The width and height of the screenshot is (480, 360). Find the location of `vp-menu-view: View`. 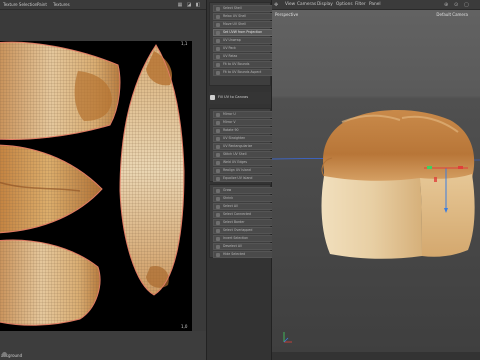

vp-menu-view: View is located at coordinates (290, 4).